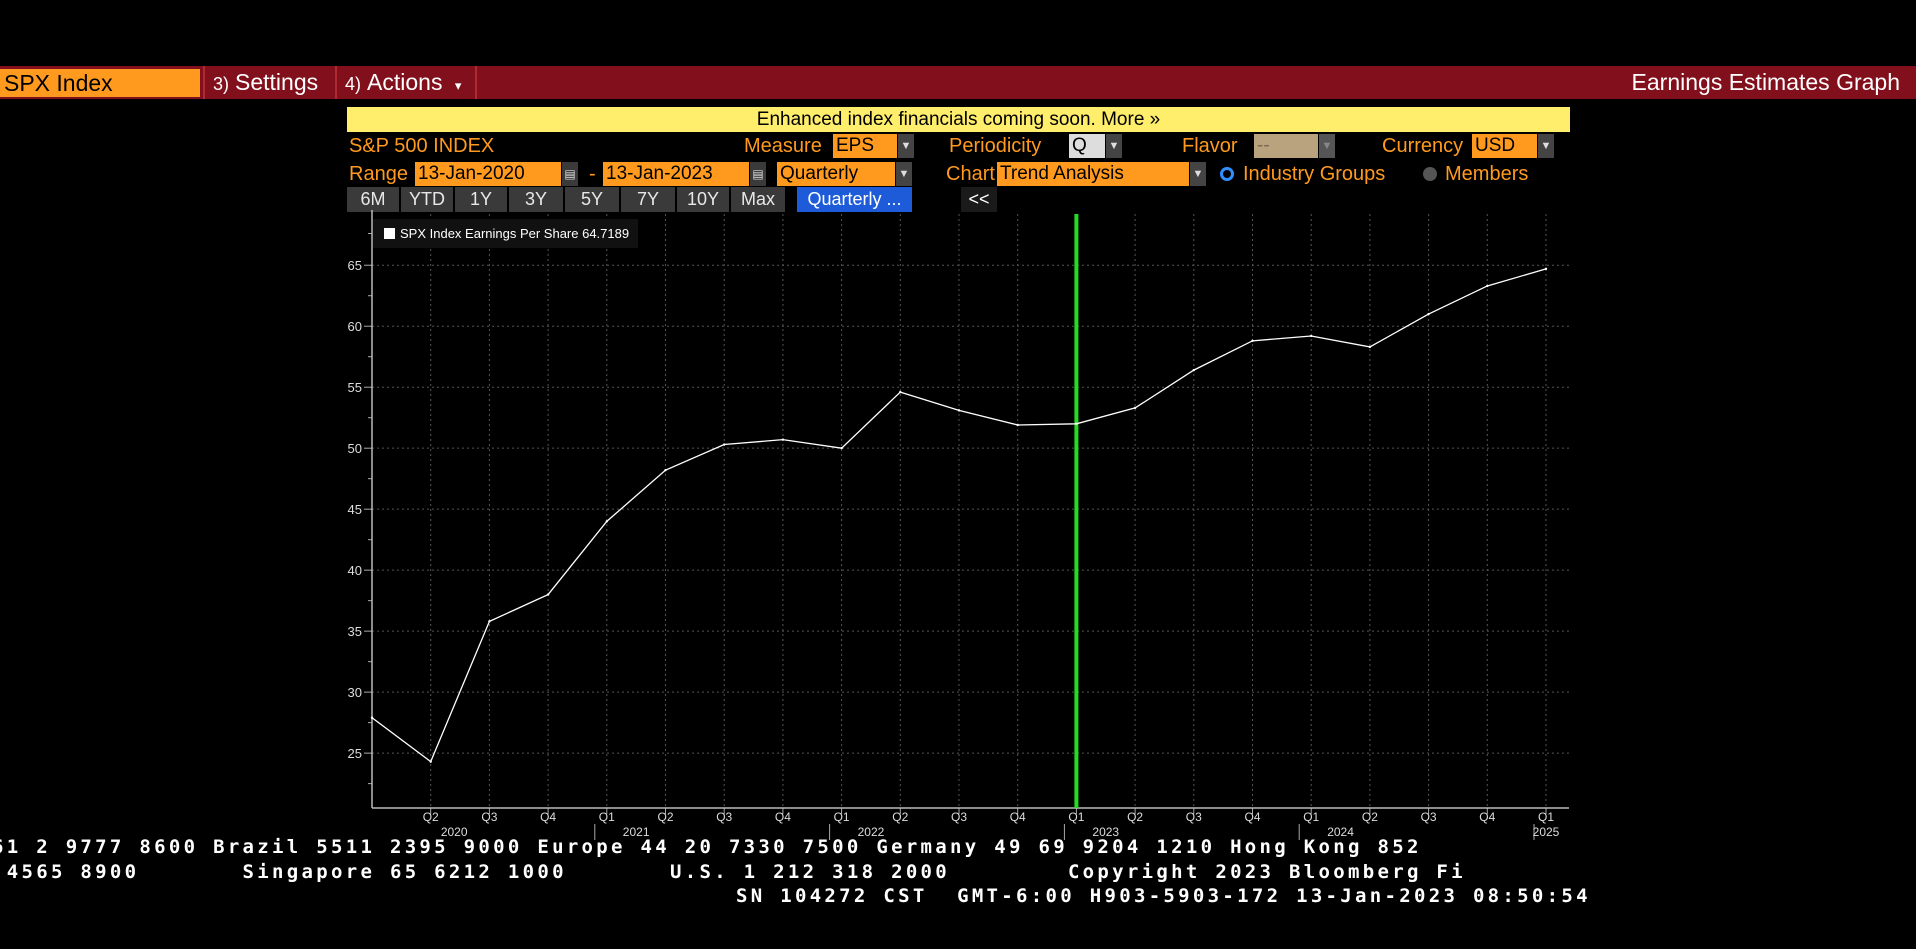 Image resolution: width=1916 pixels, height=949 pixels. What do you see at coordinates (355, 631) in the screenshot?
I see `y-tick-label: 35` at bounding box center [355, 631].